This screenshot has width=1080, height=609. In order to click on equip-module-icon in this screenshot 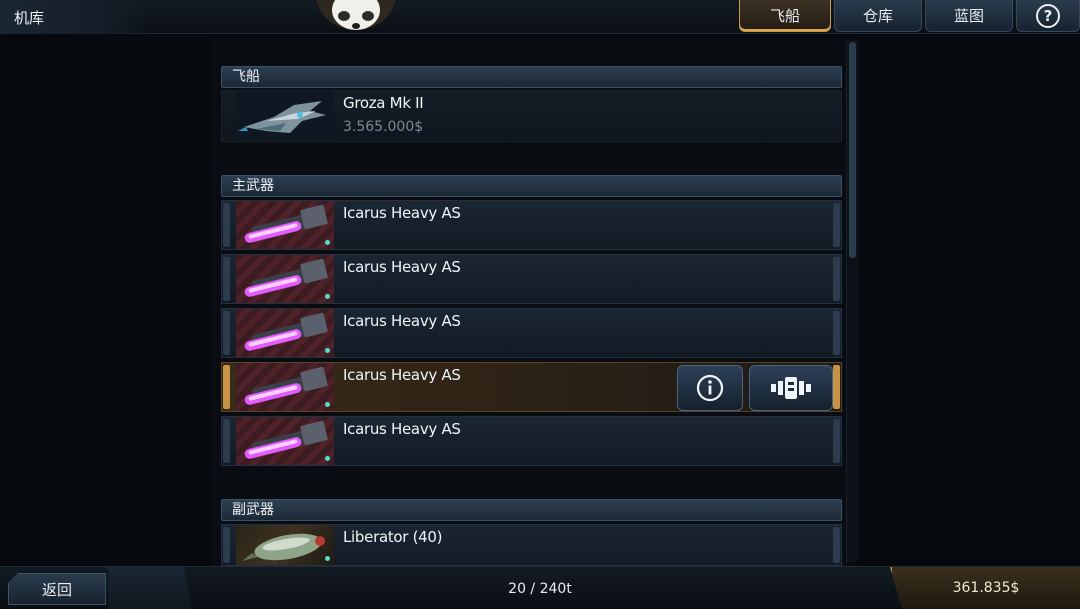, I will do `click(791, 388)`.